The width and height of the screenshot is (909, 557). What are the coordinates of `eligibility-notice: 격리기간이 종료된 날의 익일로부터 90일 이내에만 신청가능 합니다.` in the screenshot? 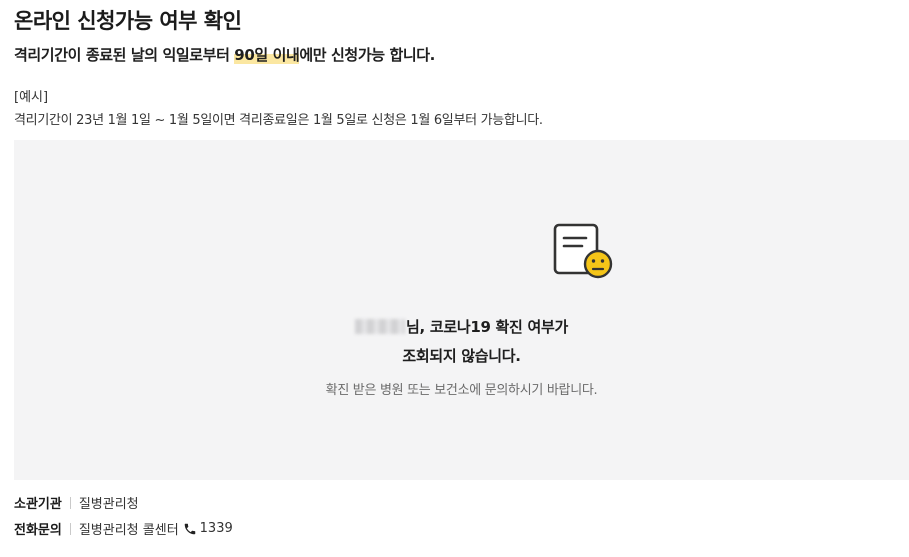 It's located at (224, 54).